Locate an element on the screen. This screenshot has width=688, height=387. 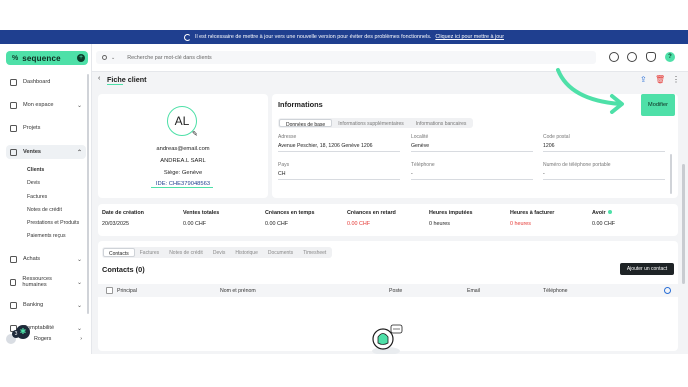
telephone-field: - is located at coordinates (472, 175).